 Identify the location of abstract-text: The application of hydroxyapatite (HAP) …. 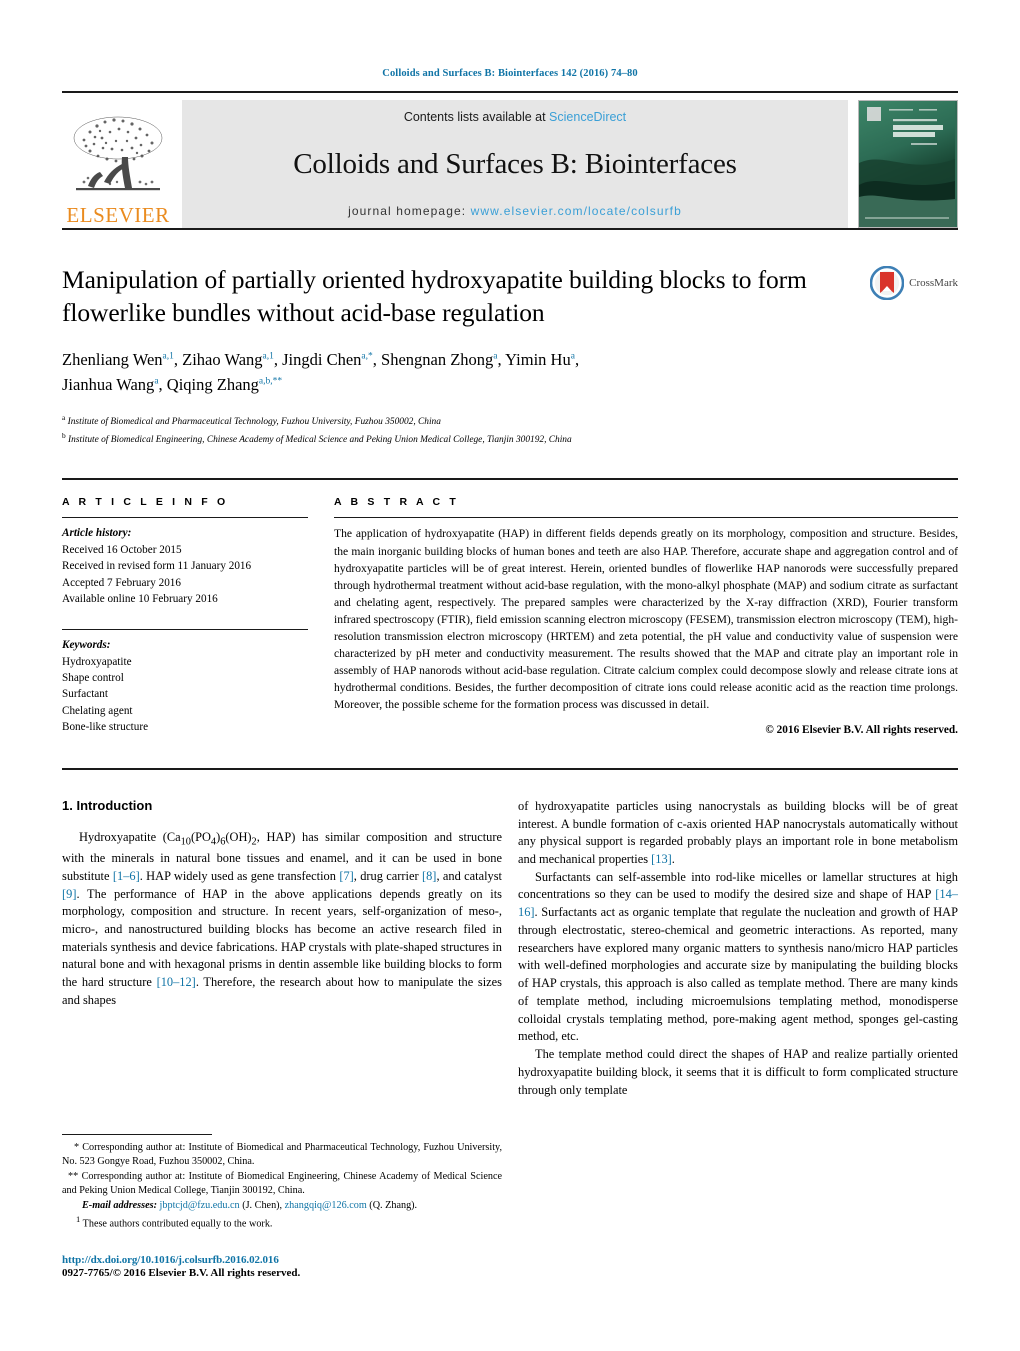
(646, 619).